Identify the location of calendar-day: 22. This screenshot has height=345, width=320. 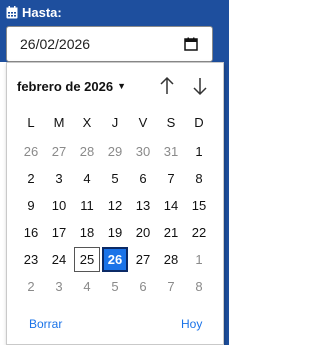
(199, 232).